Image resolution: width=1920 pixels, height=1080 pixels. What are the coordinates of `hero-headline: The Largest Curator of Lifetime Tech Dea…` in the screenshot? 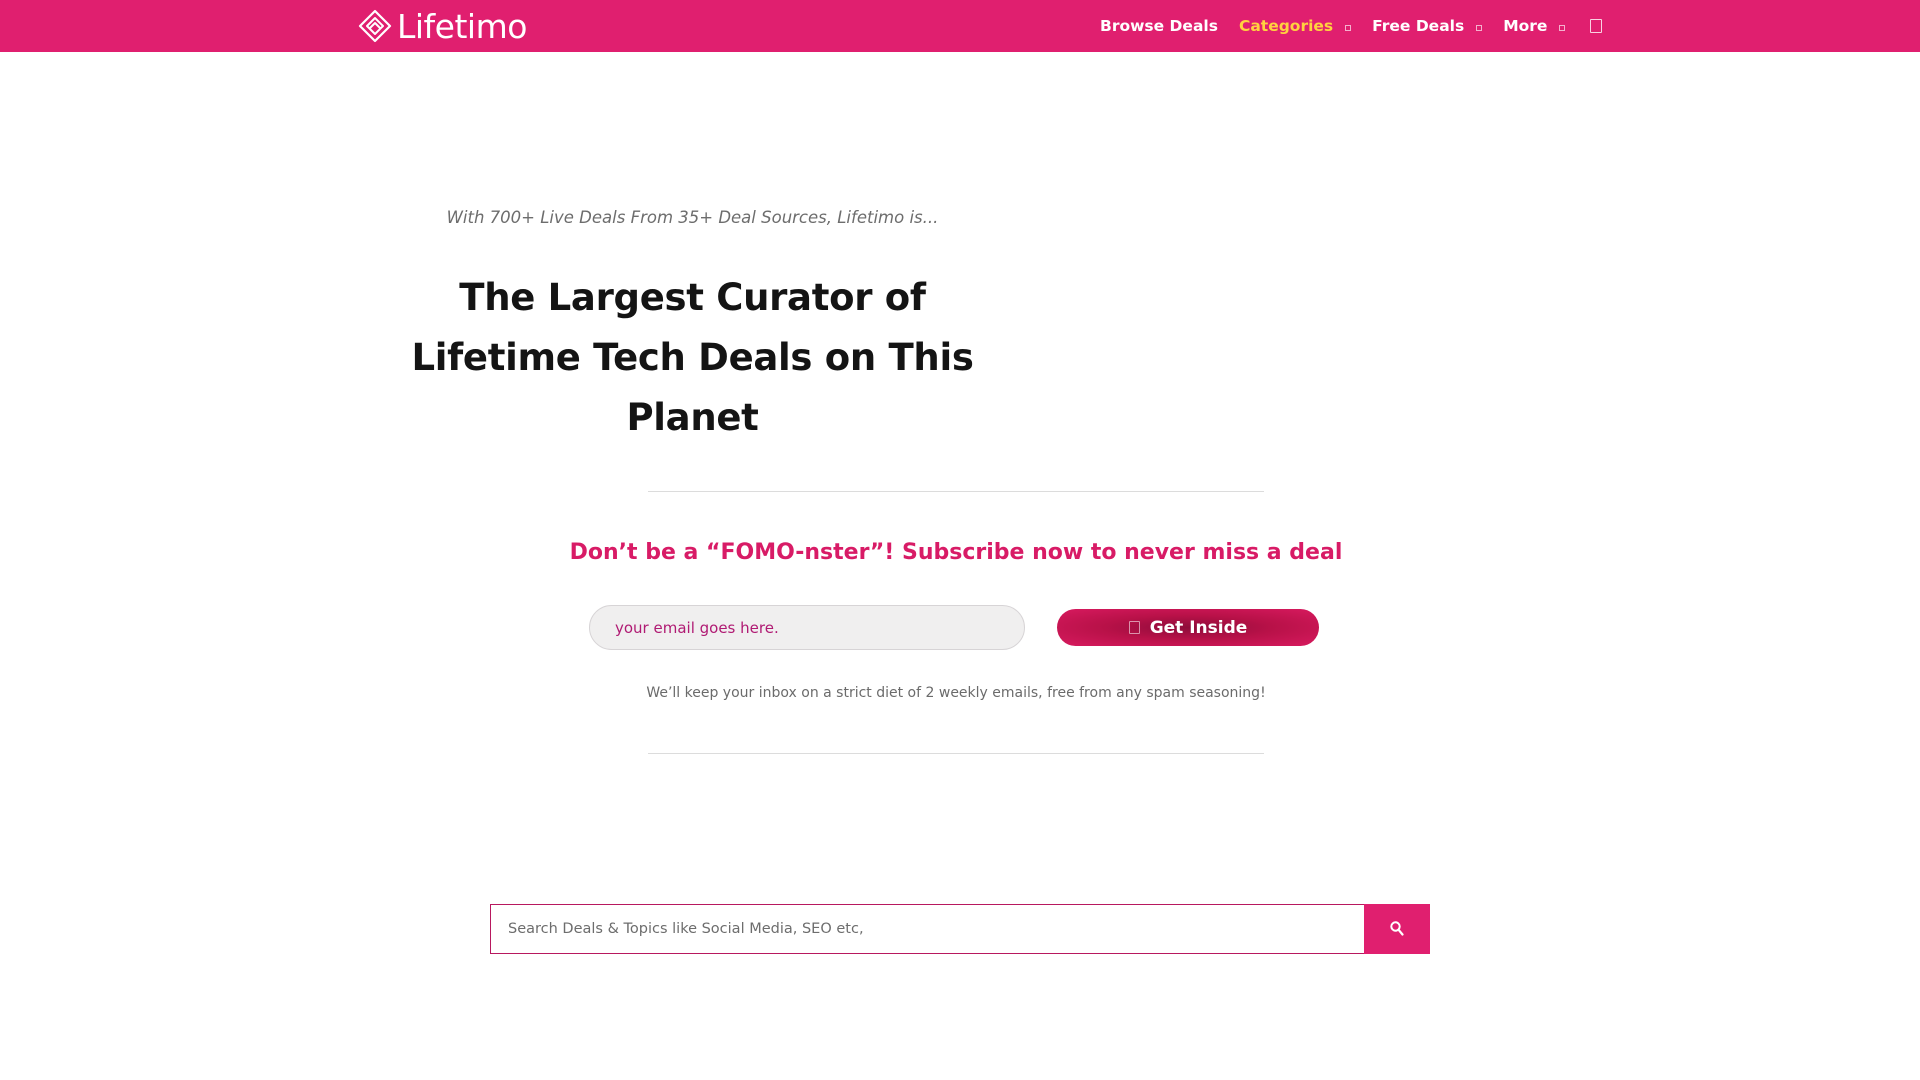 It's located at (692, 357).